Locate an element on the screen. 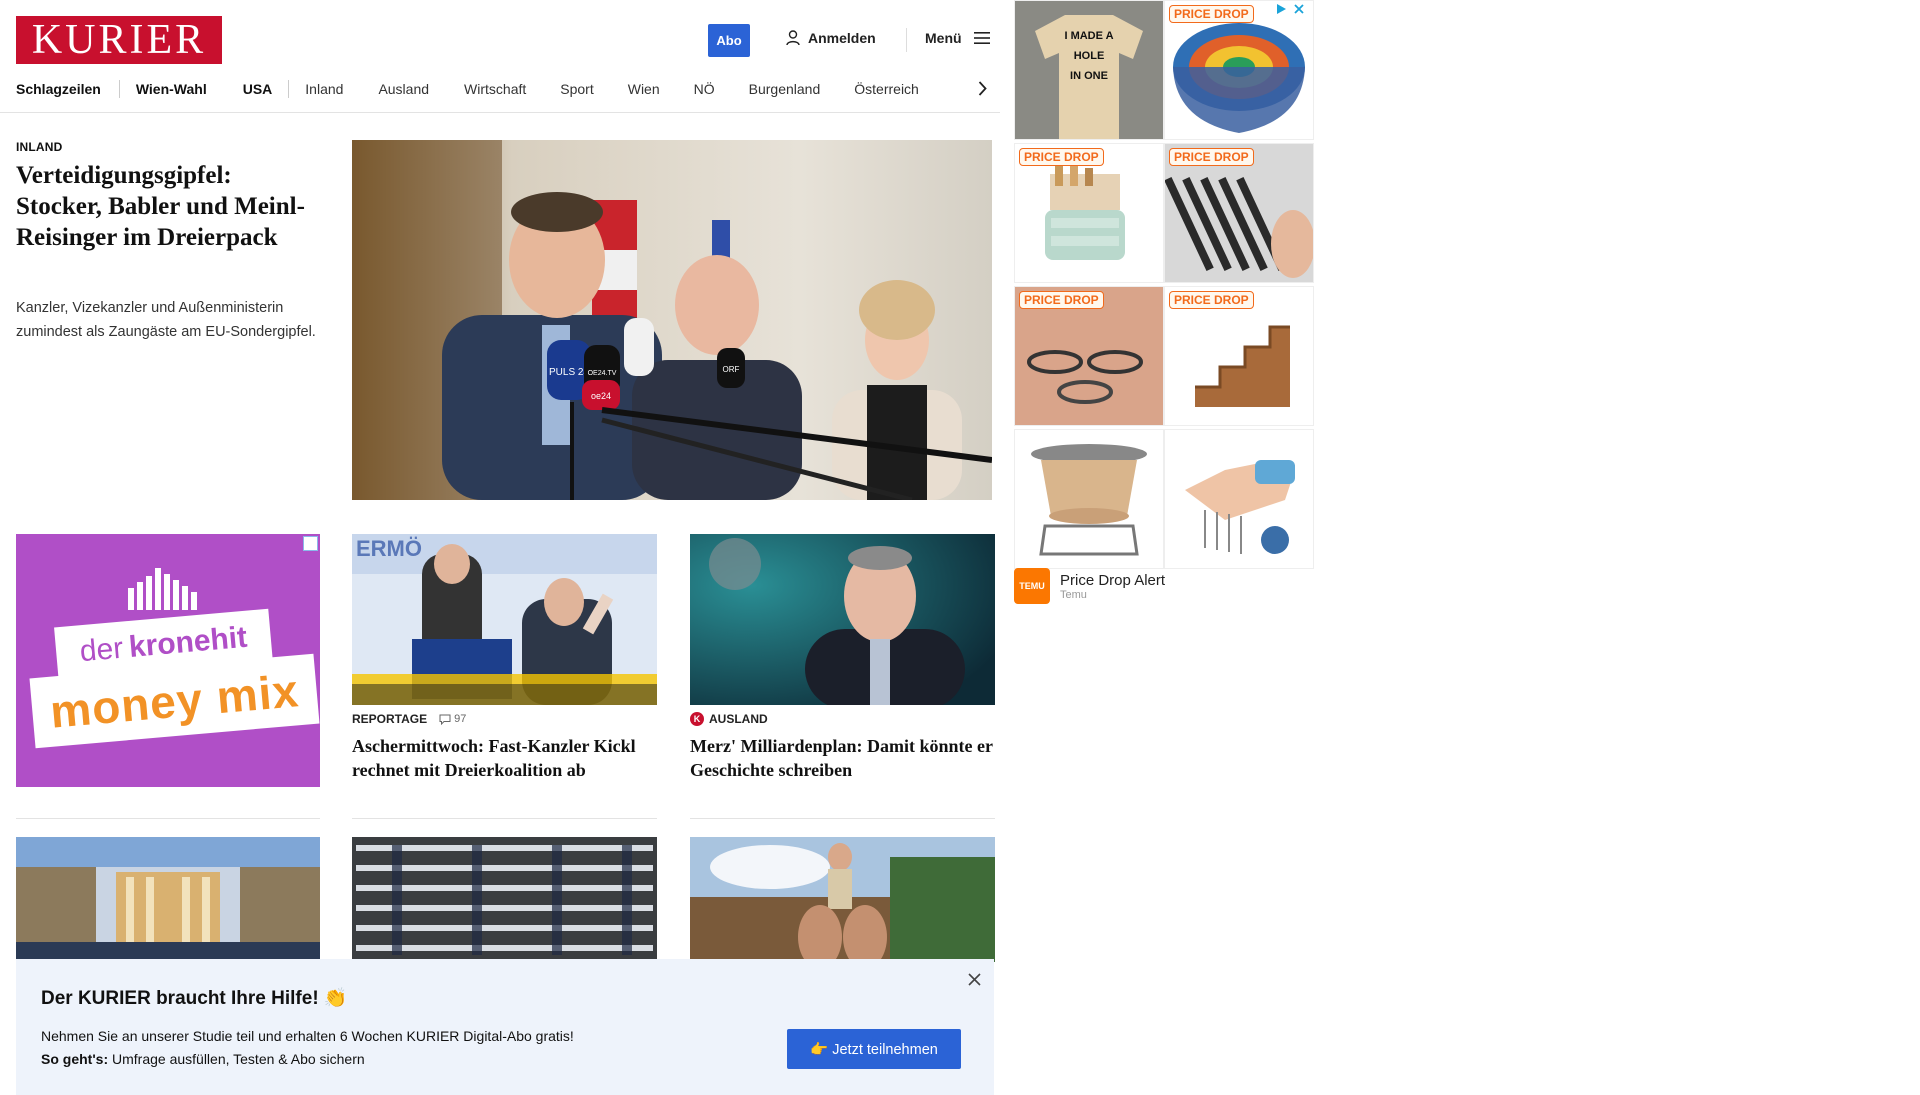 The height and width of the screenshot is (1095, 1920). mic-label-orf: ORF is located at coordinates (731, 369).